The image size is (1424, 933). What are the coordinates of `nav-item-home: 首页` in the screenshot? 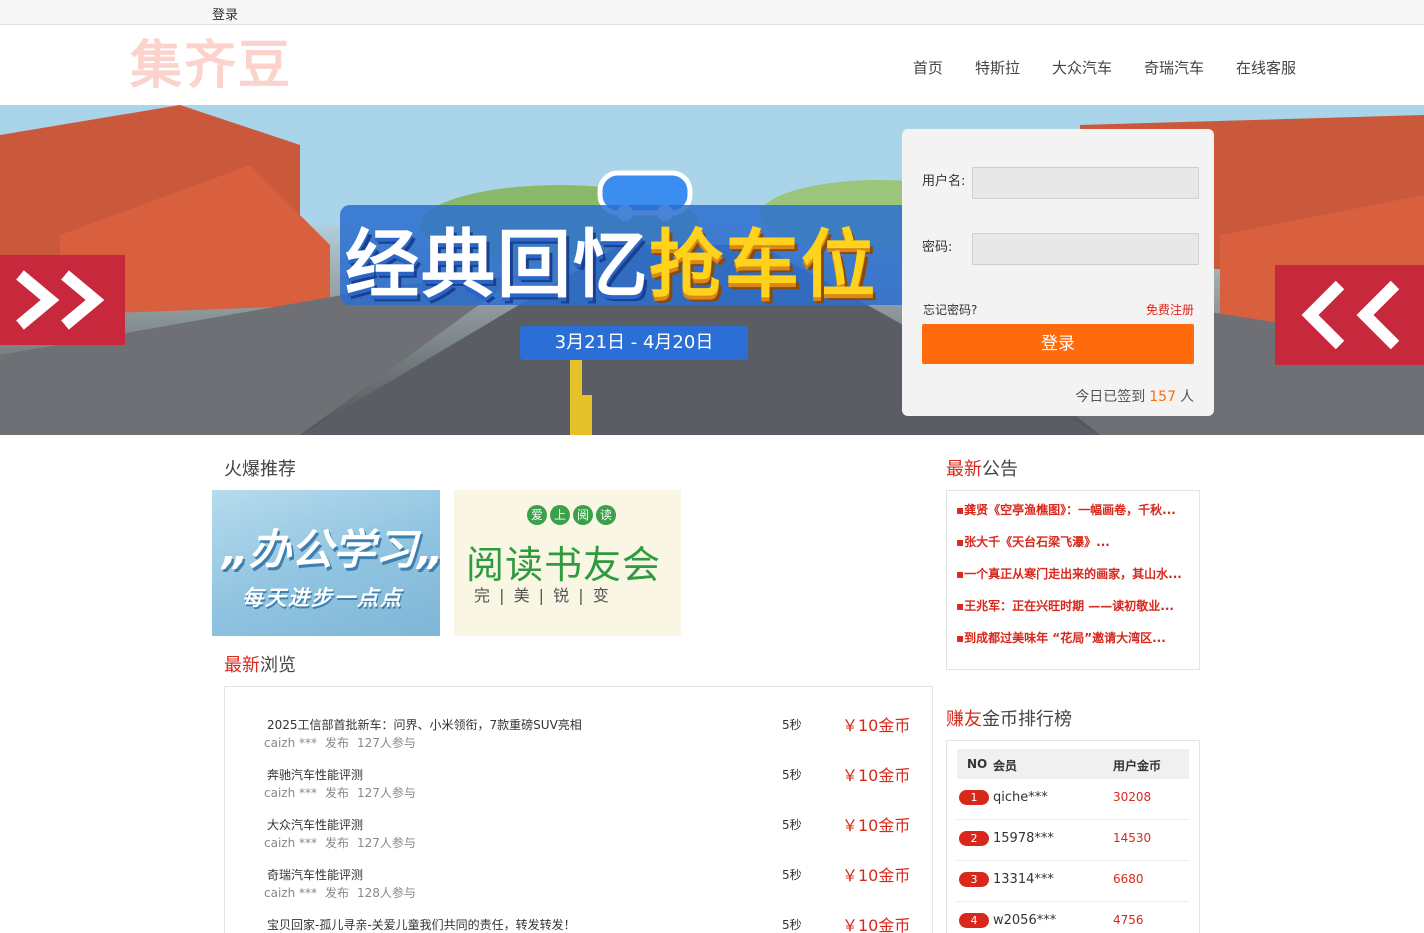 It's located at (928, 67).